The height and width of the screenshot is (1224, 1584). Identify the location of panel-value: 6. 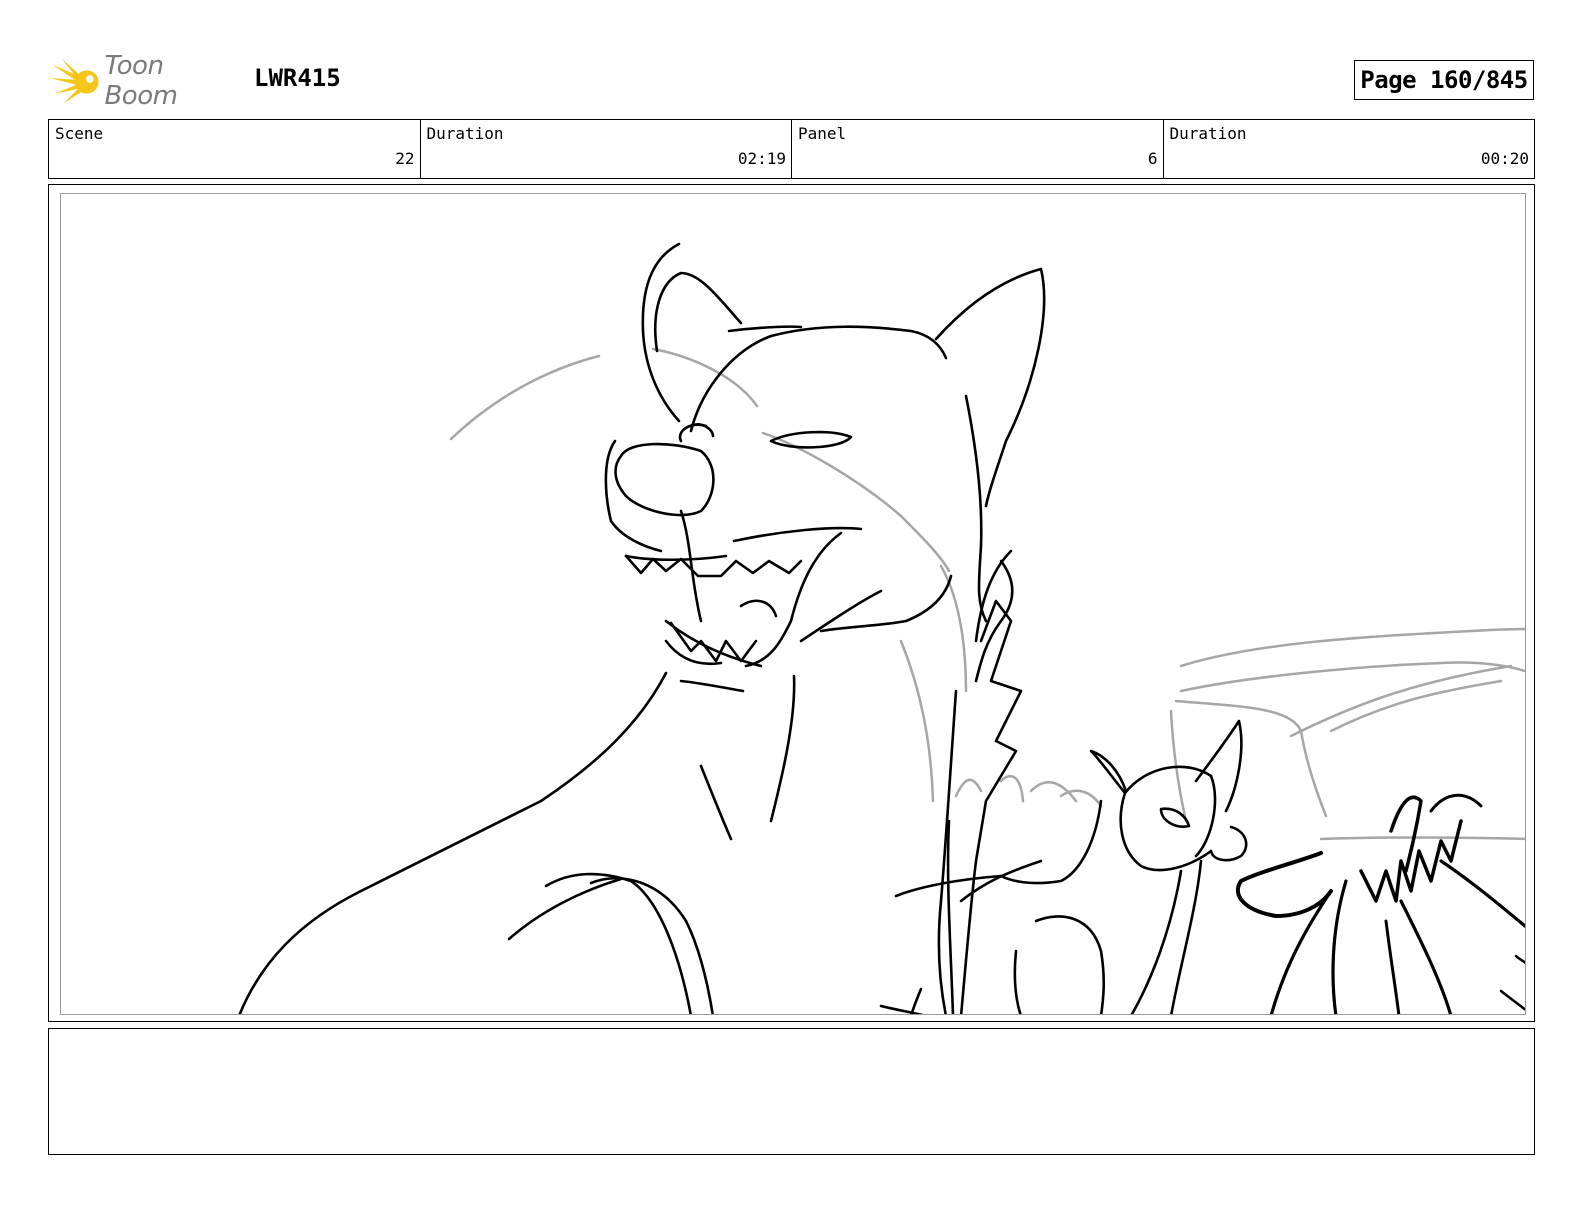
(1152, 158).